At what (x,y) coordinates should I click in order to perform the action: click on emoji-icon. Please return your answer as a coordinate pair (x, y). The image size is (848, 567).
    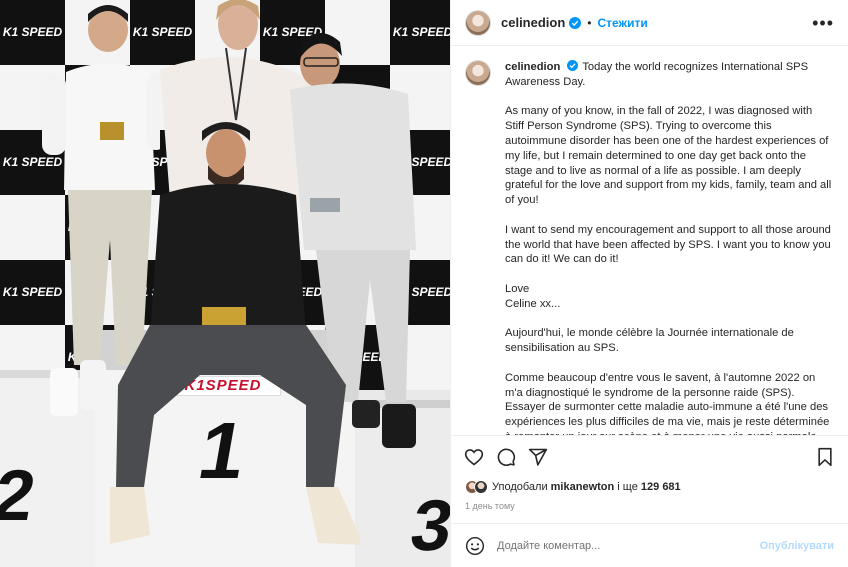
    Looking at the image, I should click on (475, 546).